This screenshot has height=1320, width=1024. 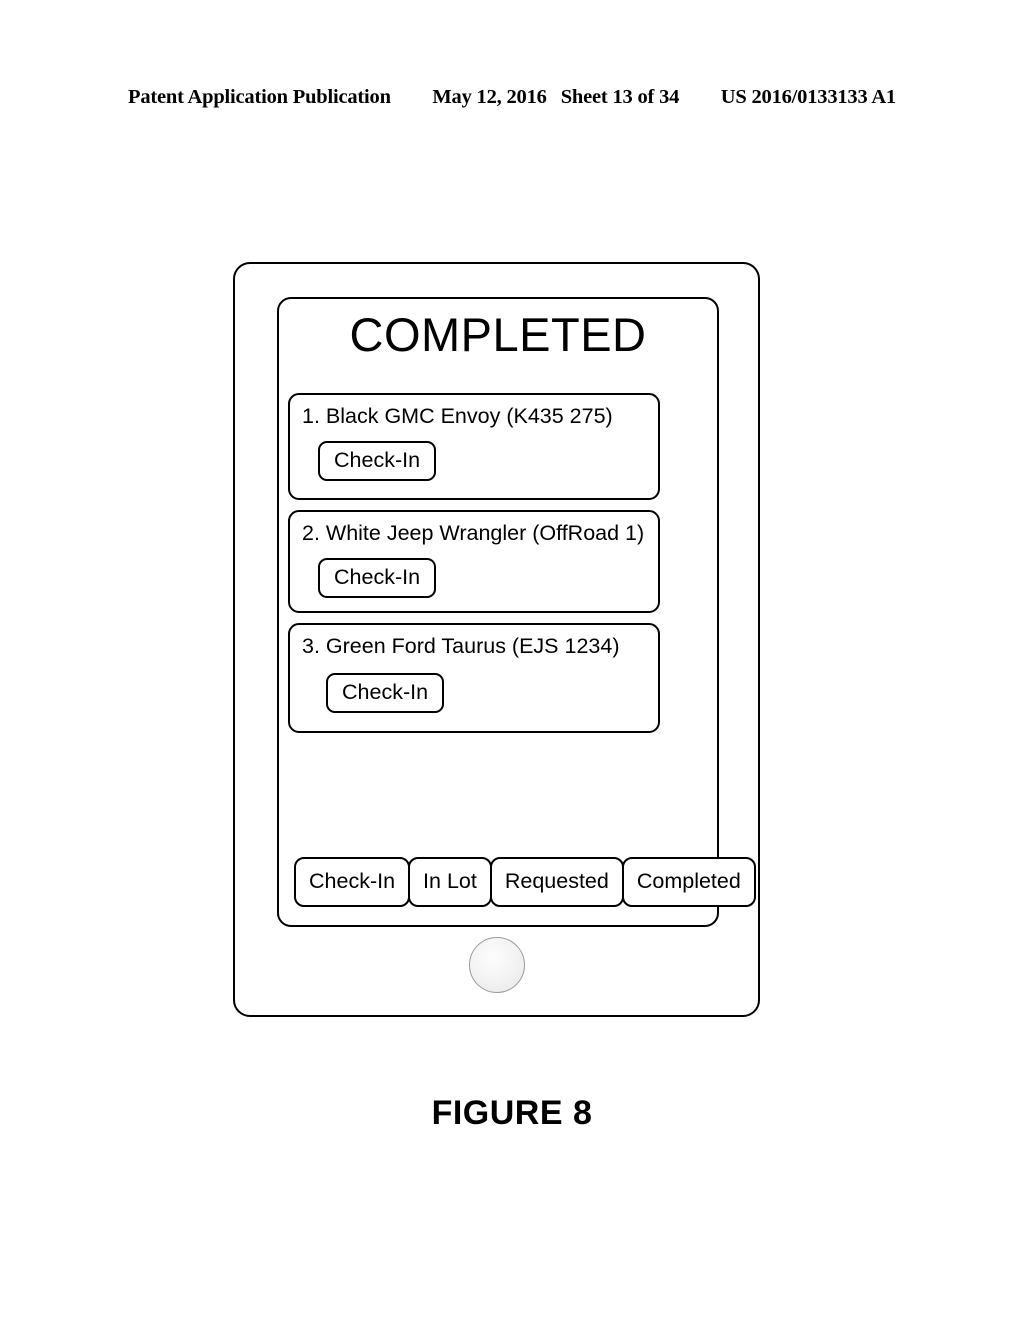 What do you see at coordinates (259, 97) in the screenshot?
I see `patent-publication-label: Patent Application Publication` at bounding box center [259, 97].